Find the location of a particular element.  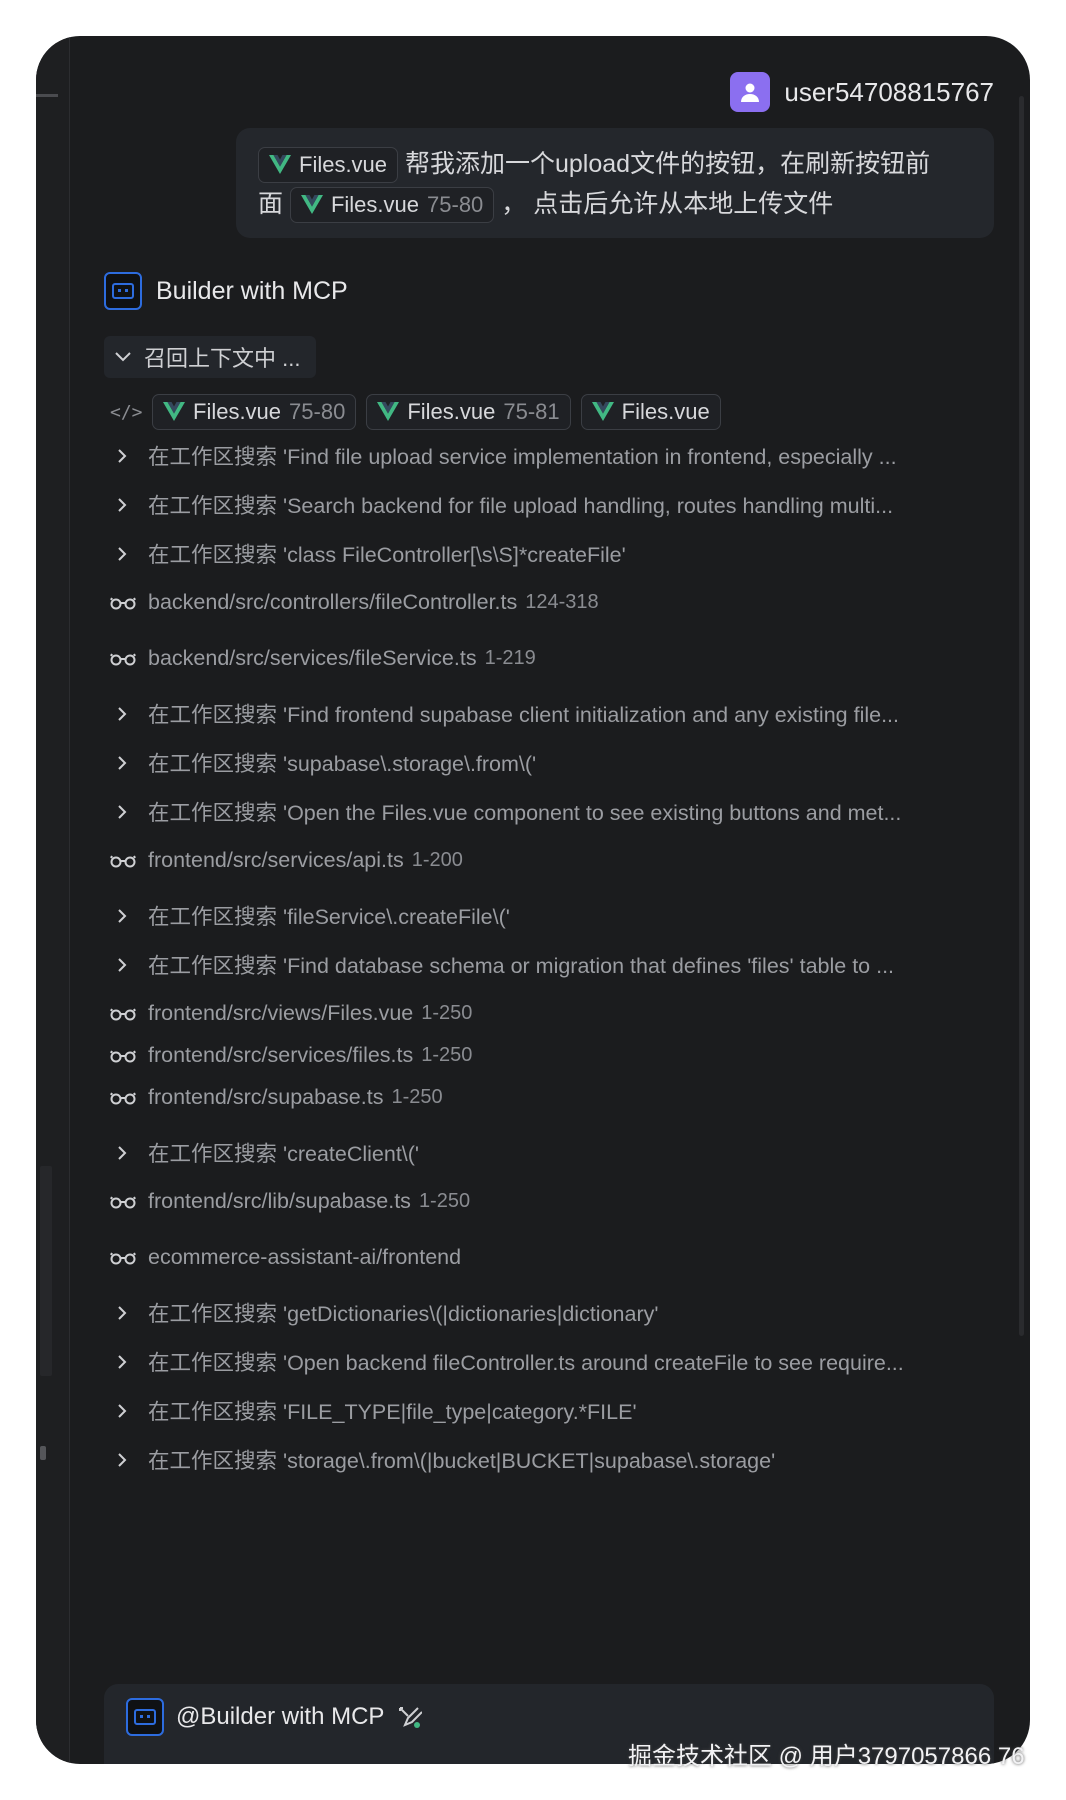

user-avatar-icon is located at coordinates (750, 92).